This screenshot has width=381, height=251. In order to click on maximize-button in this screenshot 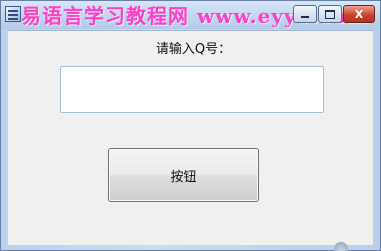, I will do `click(330, 14)`.